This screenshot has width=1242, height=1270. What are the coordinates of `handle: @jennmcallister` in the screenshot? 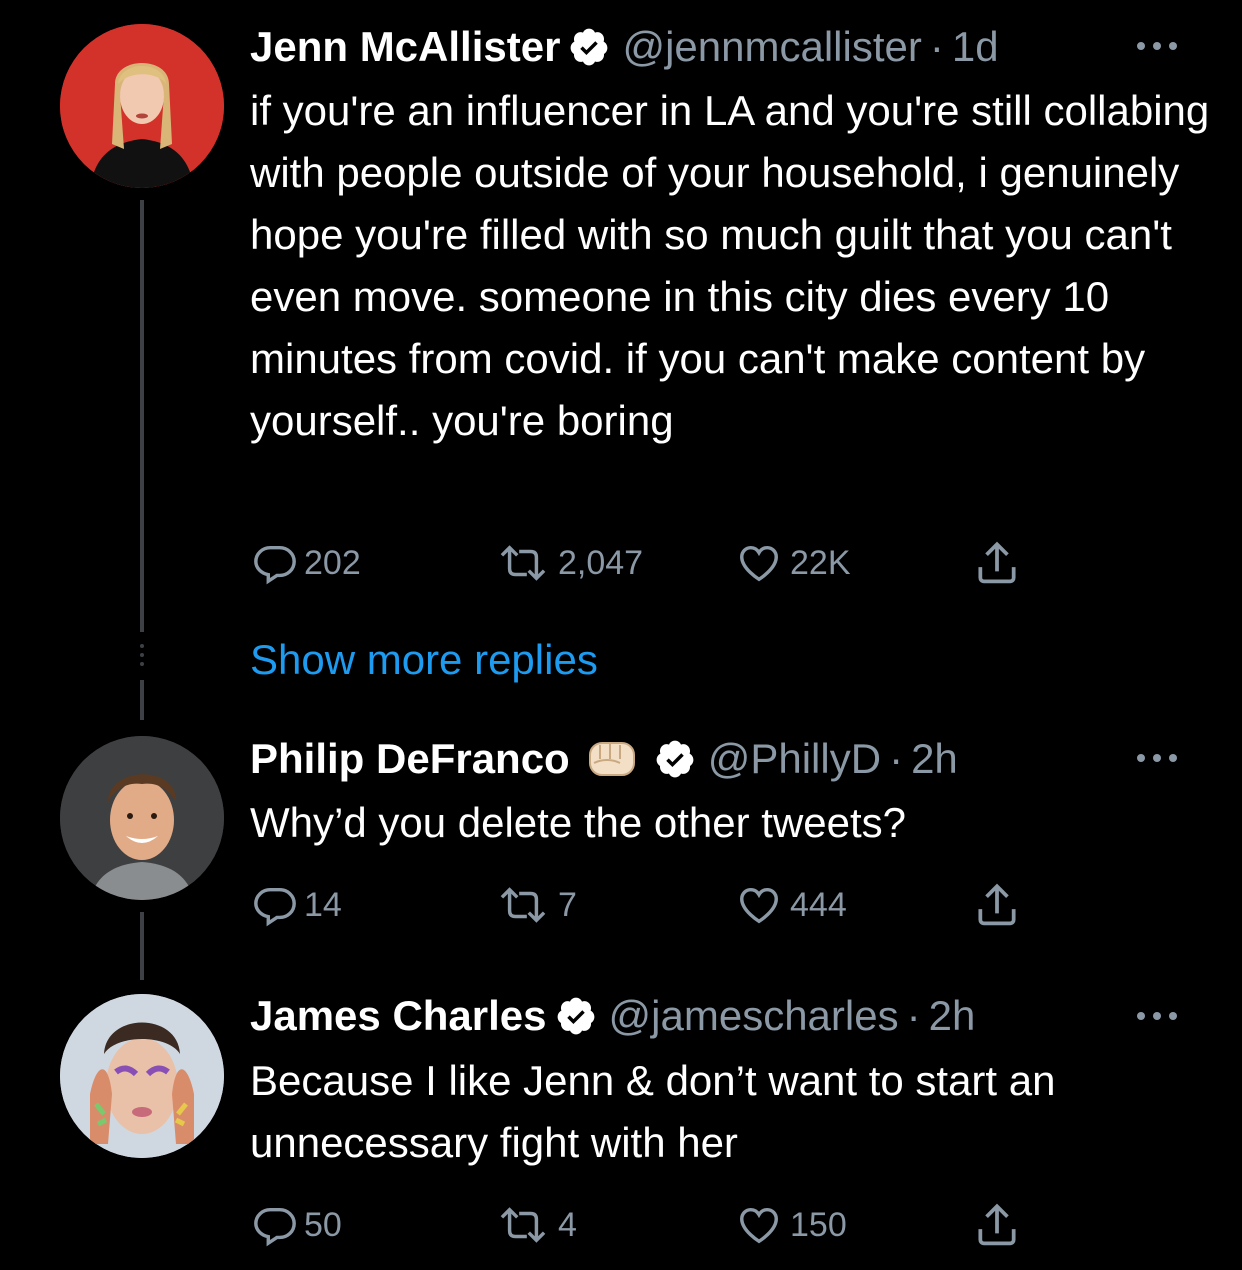 It's located at (771, 47).